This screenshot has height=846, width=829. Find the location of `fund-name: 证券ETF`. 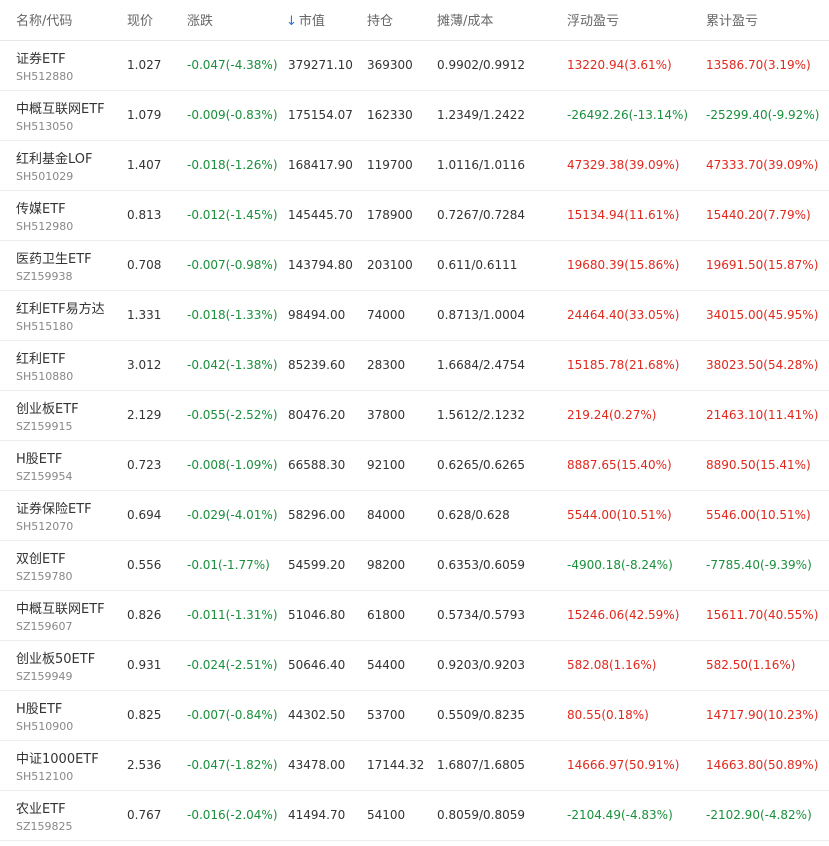

fund-name: 证券ETF is located at coordinates (41, 59).